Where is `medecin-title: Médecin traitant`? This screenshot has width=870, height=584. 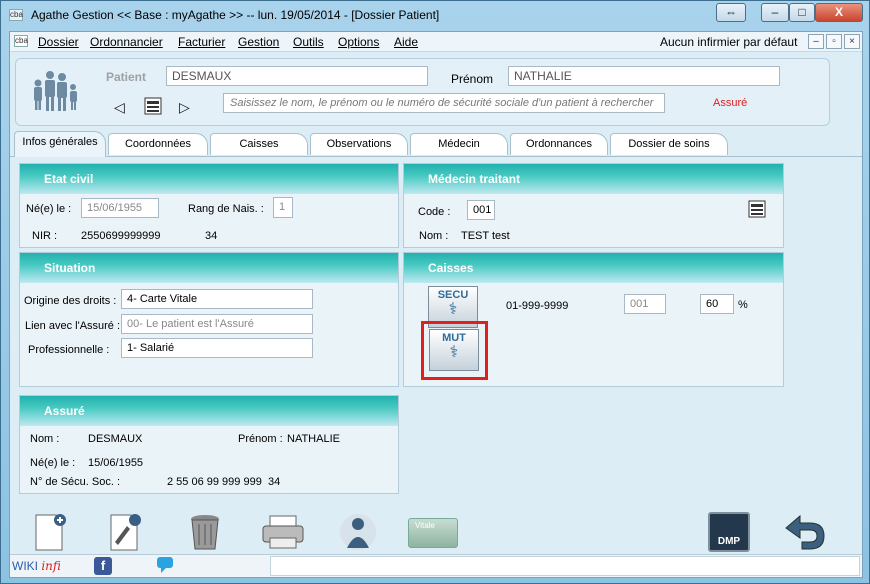 medecin-title: Médecin traitant is located at coordinates (593, 179).